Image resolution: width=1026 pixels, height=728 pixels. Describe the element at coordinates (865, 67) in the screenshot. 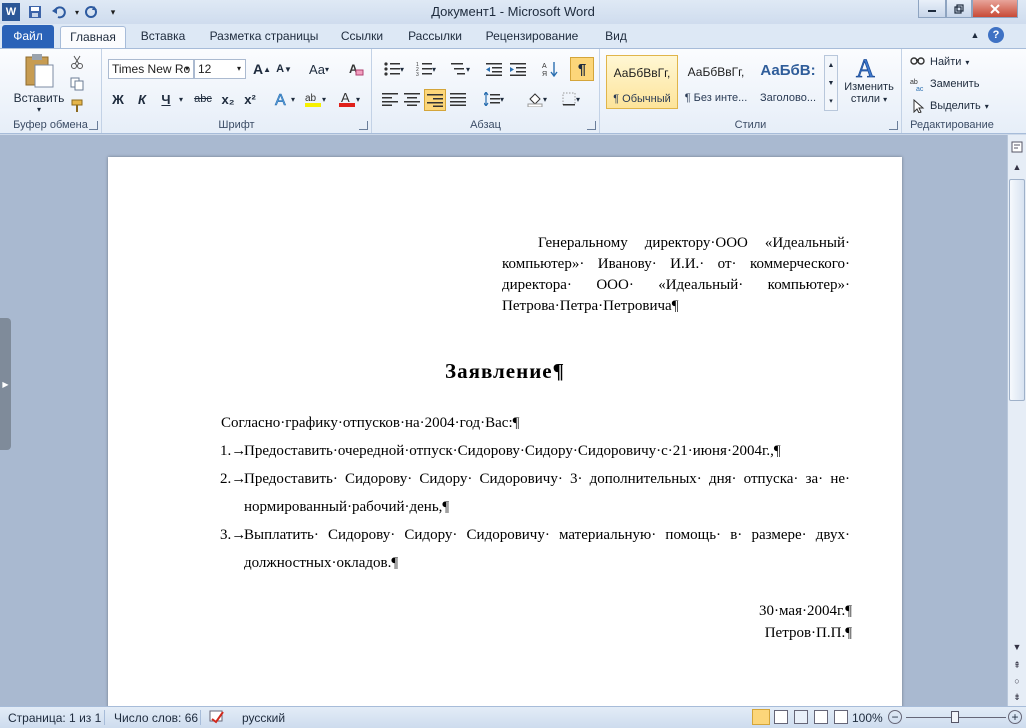

I see `svg-text: A` at that location.